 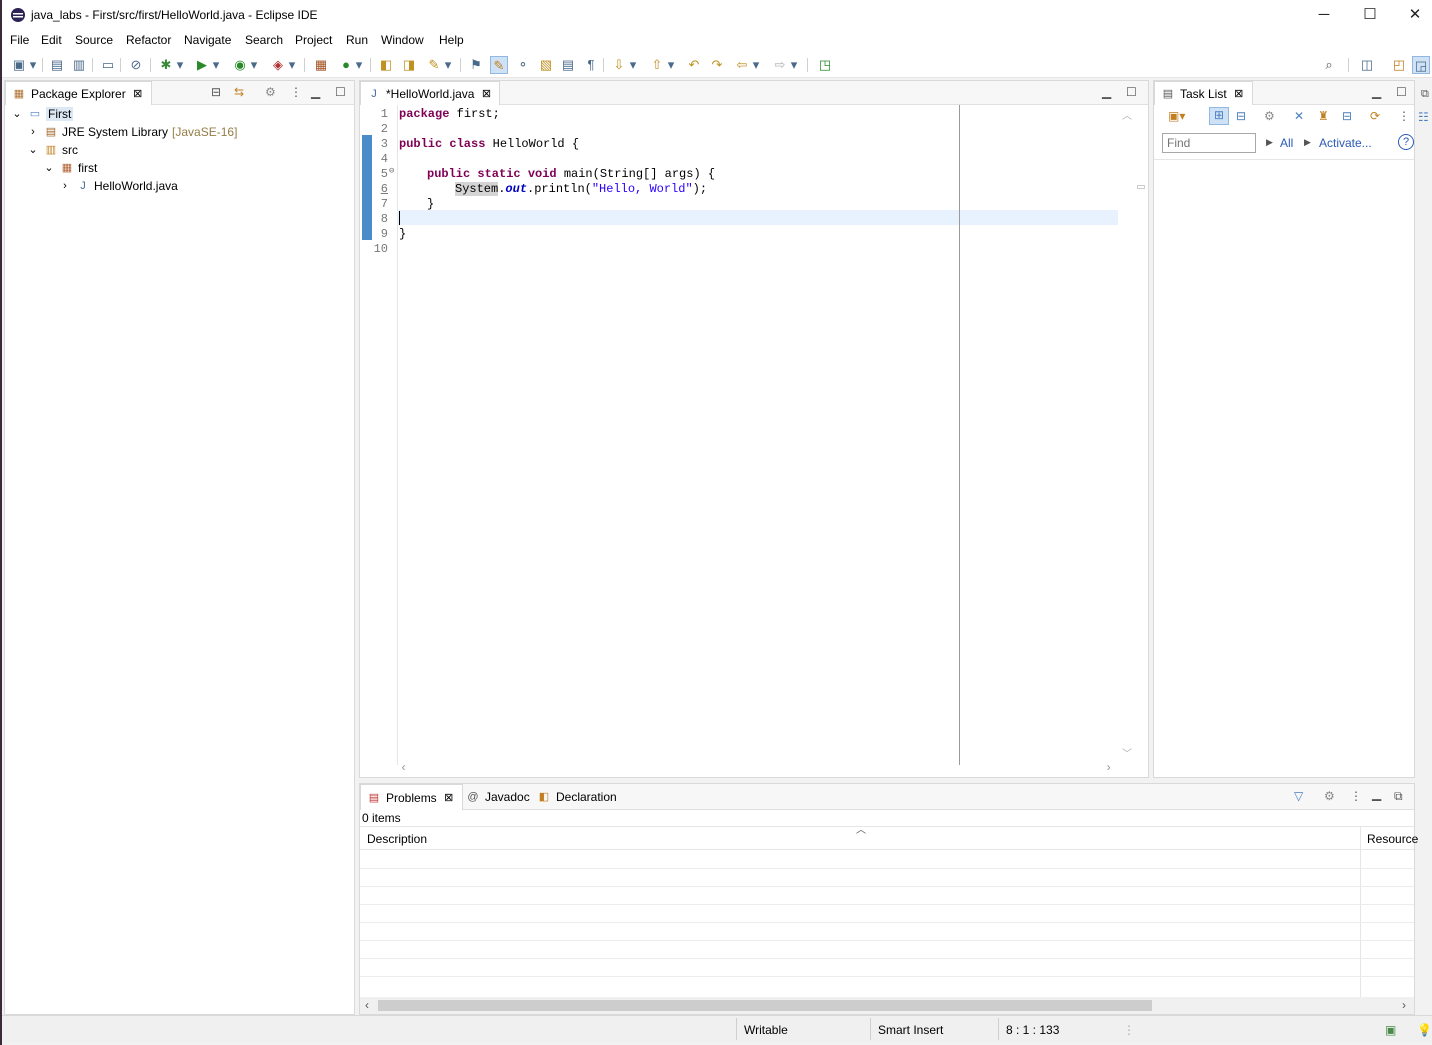 What do you see at coordinates (33, 65) in the screenshot?
I see `new-dropdown-icon: ▾` at bounding box center [33, 65].